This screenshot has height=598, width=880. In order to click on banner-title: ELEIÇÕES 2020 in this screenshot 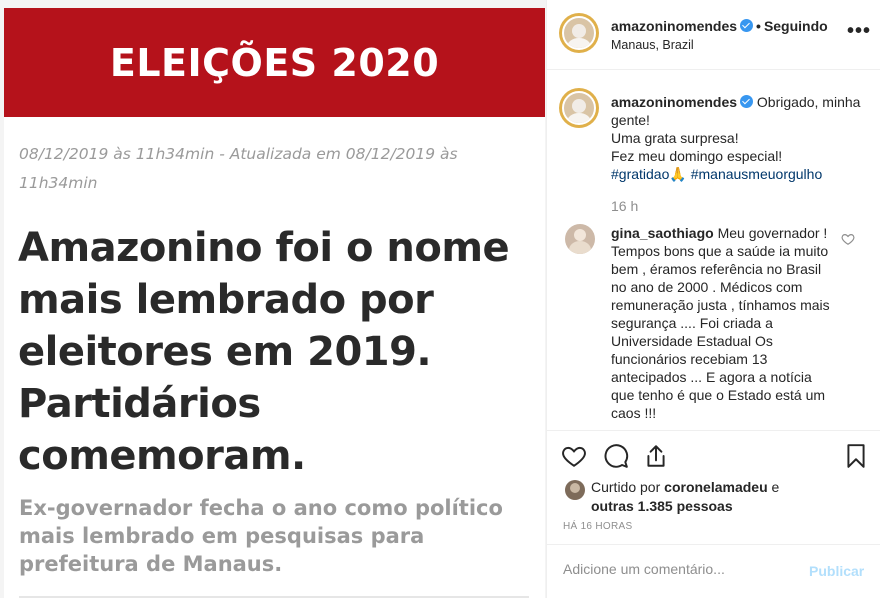, I will do `click(274, 62)`.